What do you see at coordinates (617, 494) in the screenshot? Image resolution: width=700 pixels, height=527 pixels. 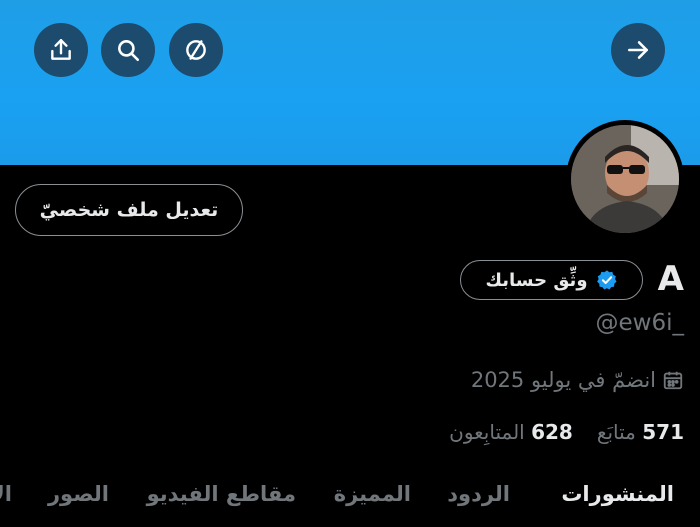 I see `tab-posts: المنشورات` at bounding box center [617, 494].